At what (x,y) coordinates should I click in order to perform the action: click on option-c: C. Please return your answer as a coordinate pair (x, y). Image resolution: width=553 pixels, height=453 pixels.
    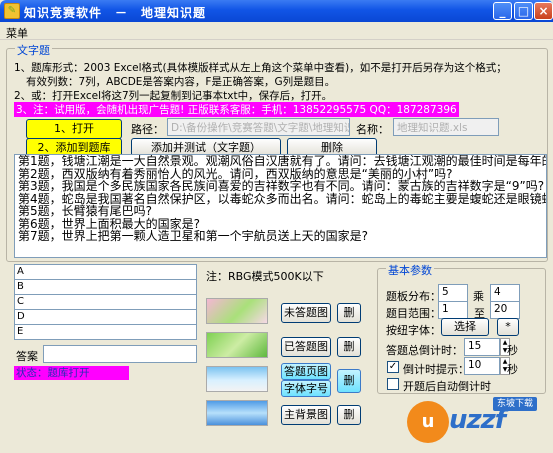
    Looking at the image, I should click on (105, 302).